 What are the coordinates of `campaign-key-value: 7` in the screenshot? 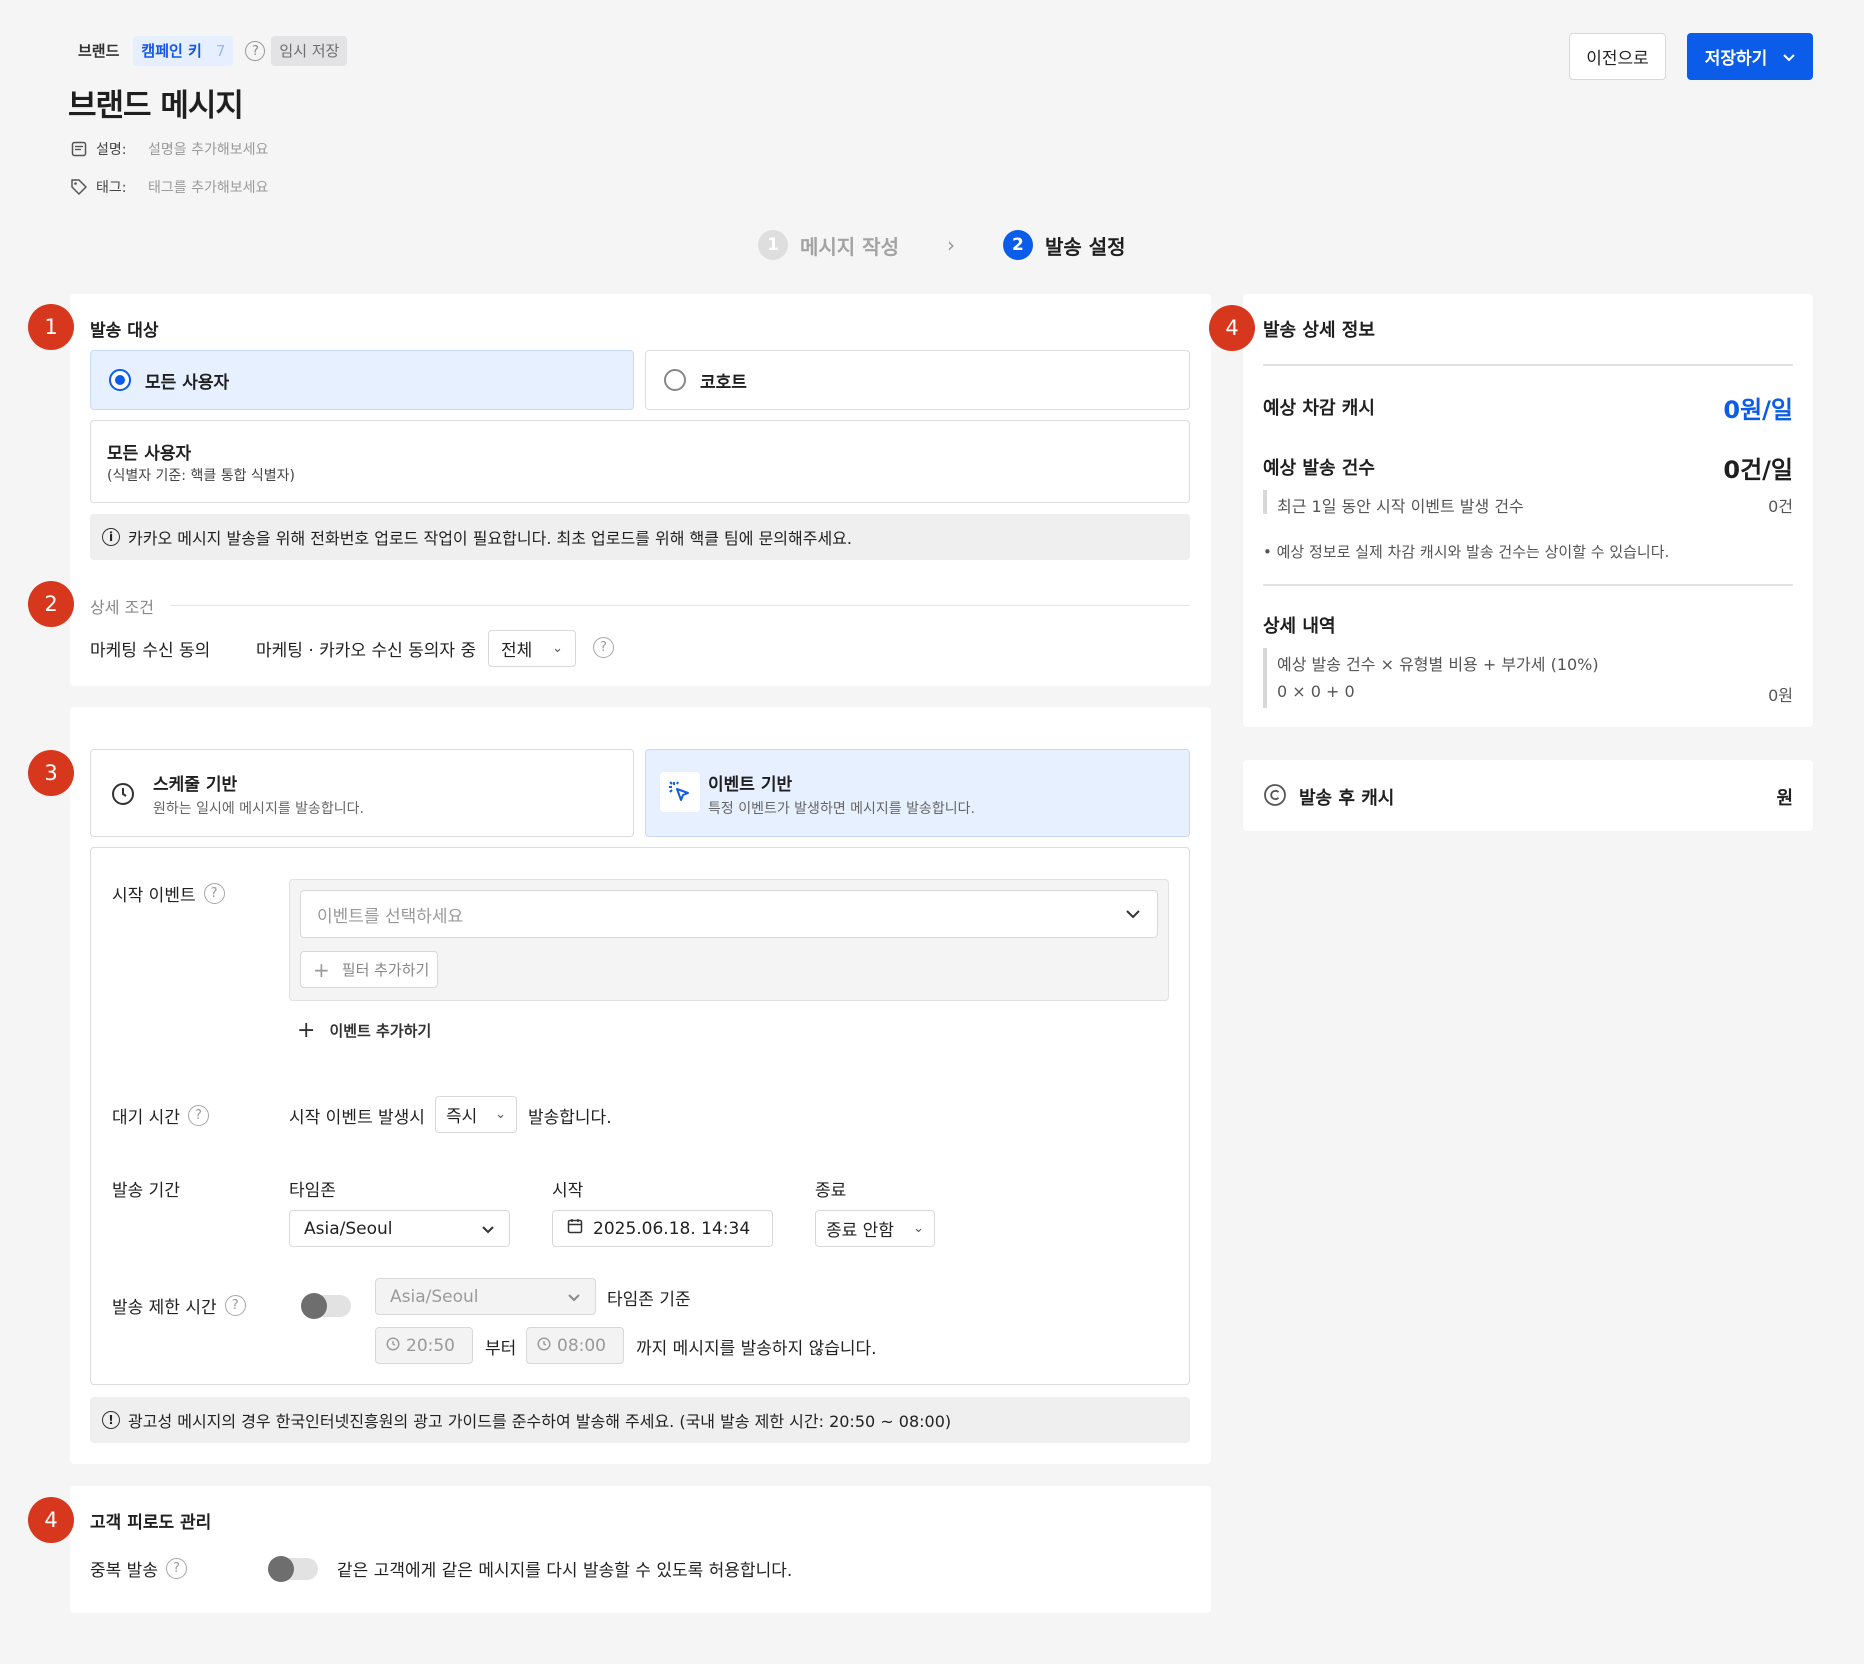 It's located at (220, 51).